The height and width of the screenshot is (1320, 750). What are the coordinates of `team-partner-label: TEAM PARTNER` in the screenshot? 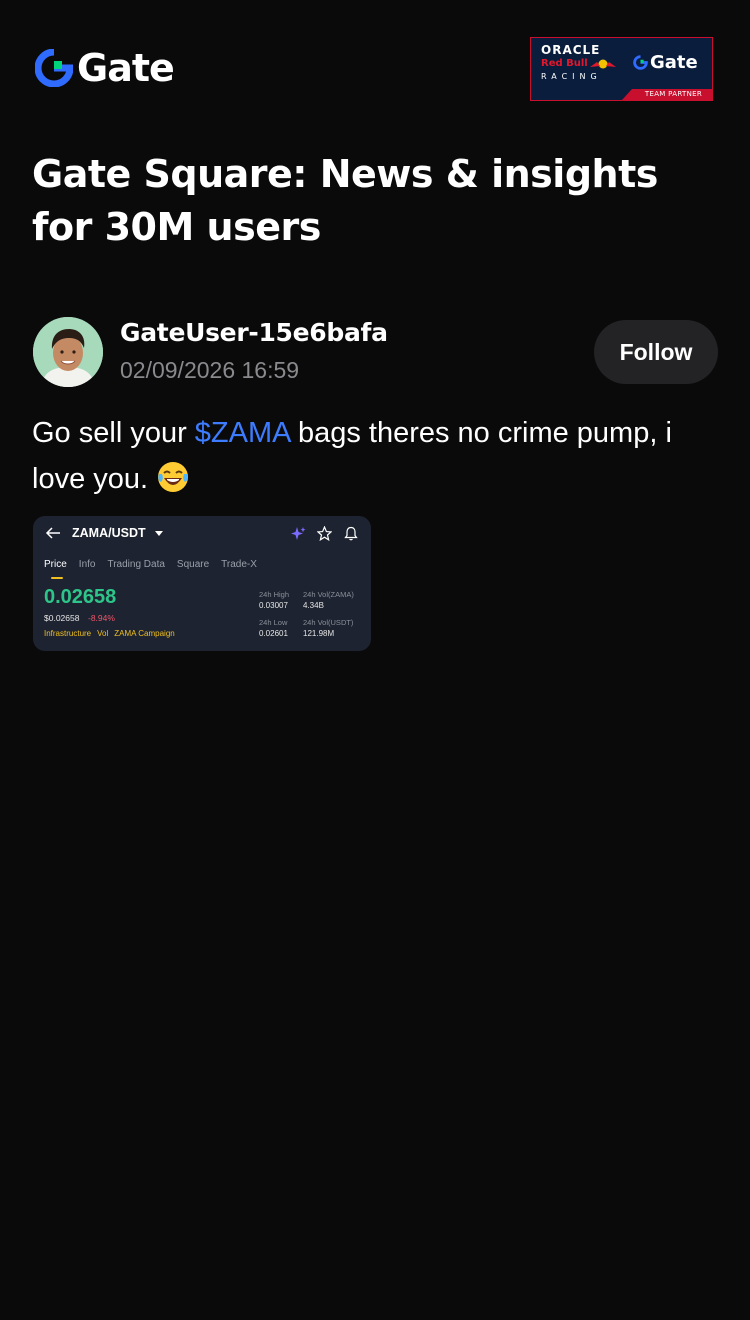 It's located at (673, 94).